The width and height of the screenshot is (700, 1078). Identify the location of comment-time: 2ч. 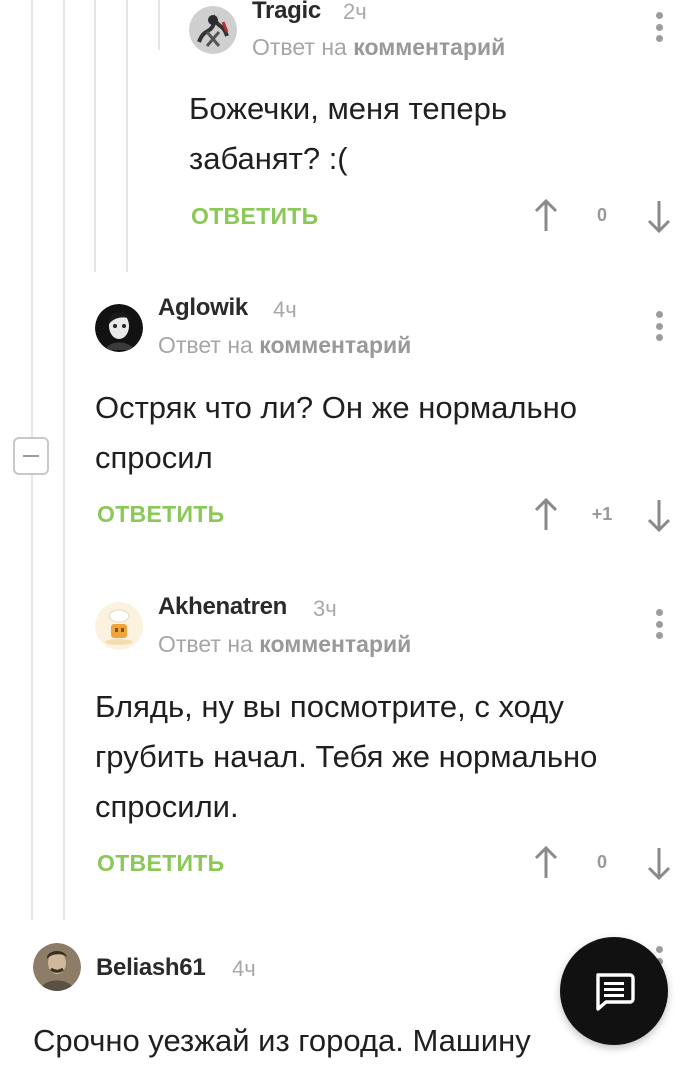
(355, 12).